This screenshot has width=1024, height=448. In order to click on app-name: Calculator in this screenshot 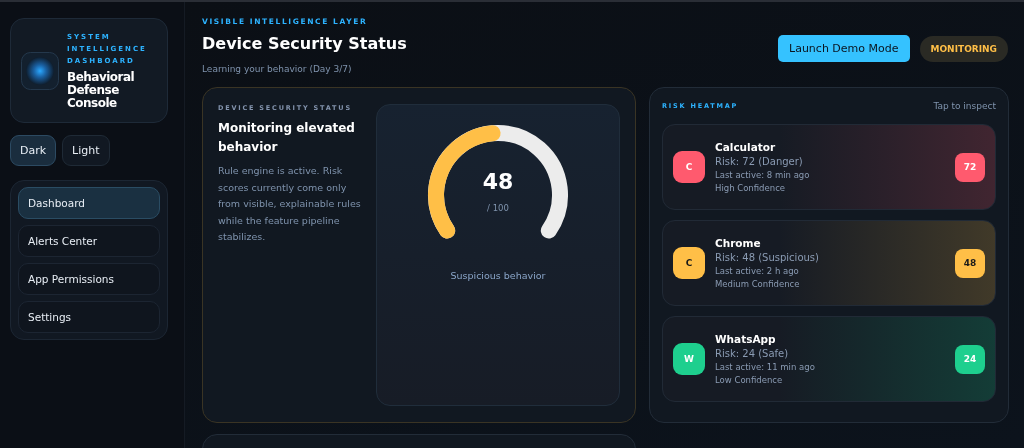, I will do `click(746, 147)`.